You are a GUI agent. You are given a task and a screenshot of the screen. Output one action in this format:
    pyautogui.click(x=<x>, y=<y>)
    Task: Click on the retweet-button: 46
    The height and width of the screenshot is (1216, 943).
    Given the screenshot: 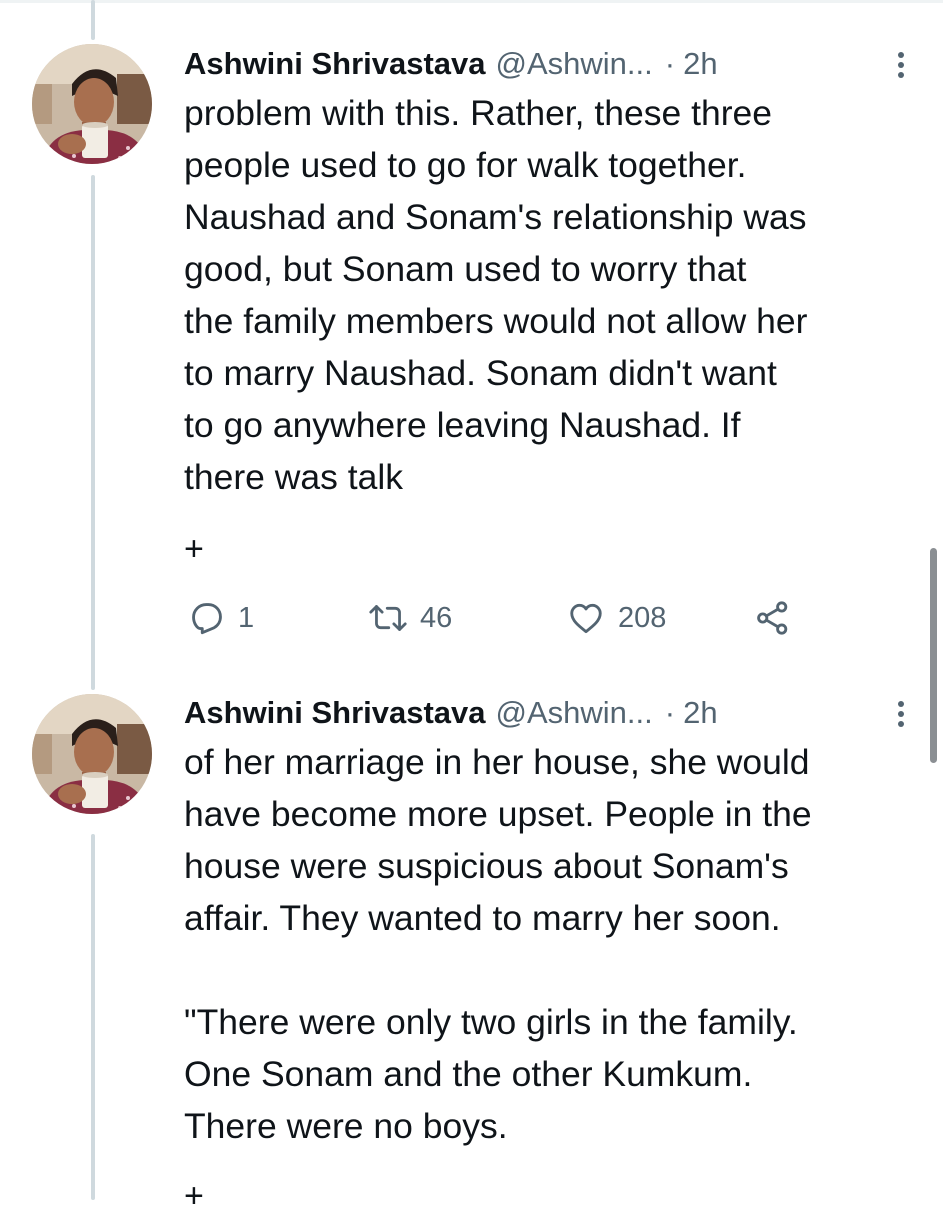 What is the action you would take?
    pyautogui.click(x=410, y=618)
    